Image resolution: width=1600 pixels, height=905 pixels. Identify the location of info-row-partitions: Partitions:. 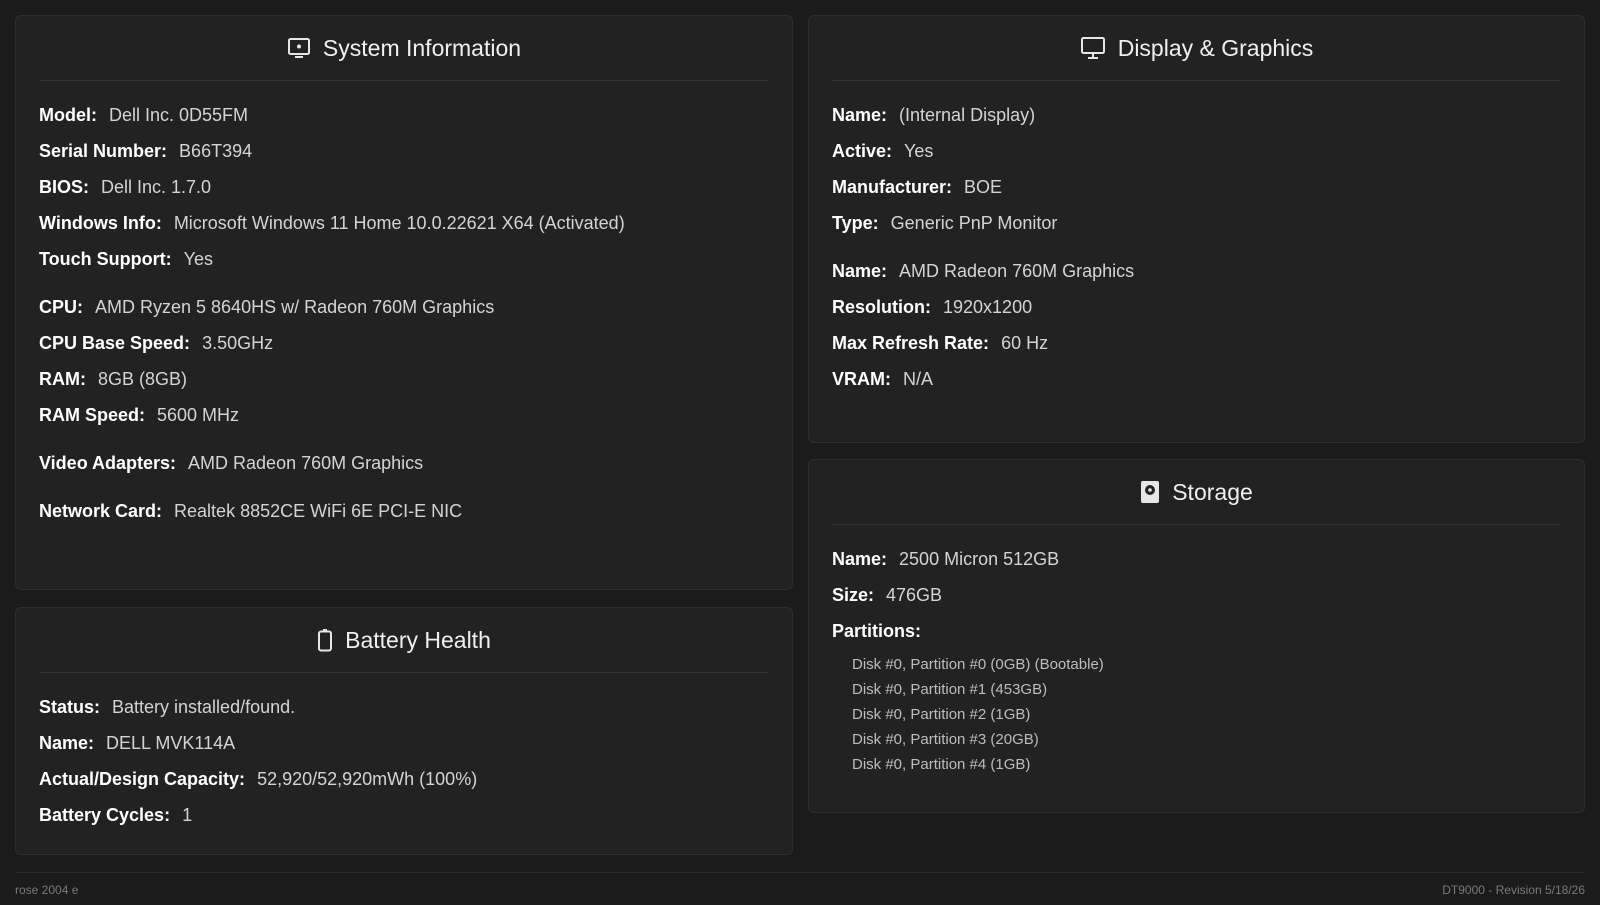
(1196, 631).